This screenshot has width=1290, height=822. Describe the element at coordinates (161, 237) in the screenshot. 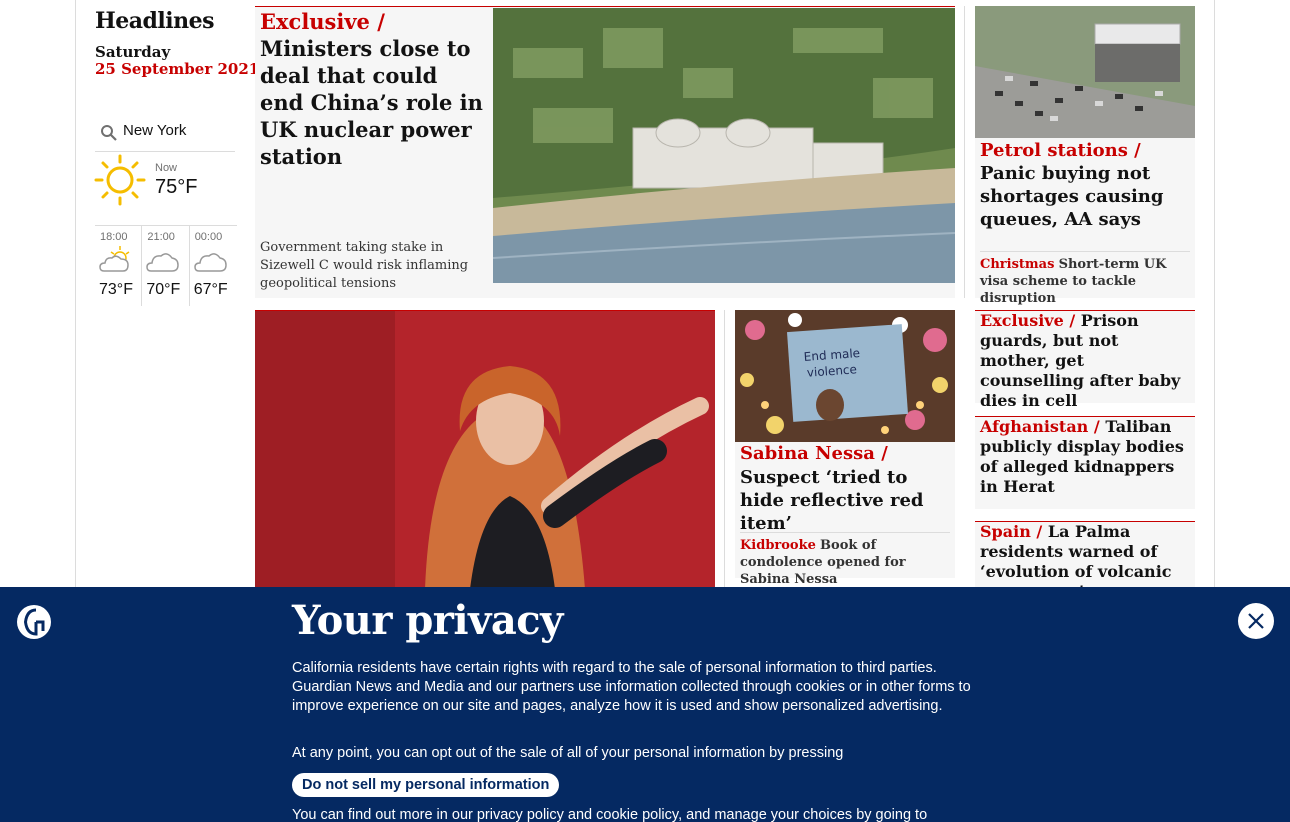

I see `forecast-time: 21:00` at that location.